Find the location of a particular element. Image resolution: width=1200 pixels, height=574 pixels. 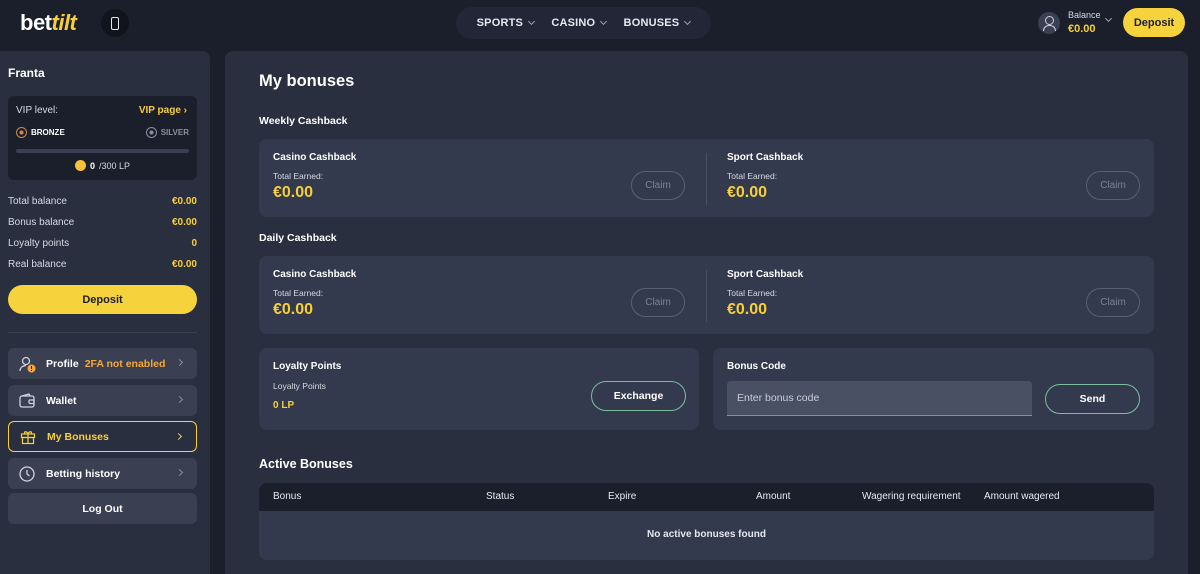

nav-sports: SPORTS is located at coordinates (506, 23).